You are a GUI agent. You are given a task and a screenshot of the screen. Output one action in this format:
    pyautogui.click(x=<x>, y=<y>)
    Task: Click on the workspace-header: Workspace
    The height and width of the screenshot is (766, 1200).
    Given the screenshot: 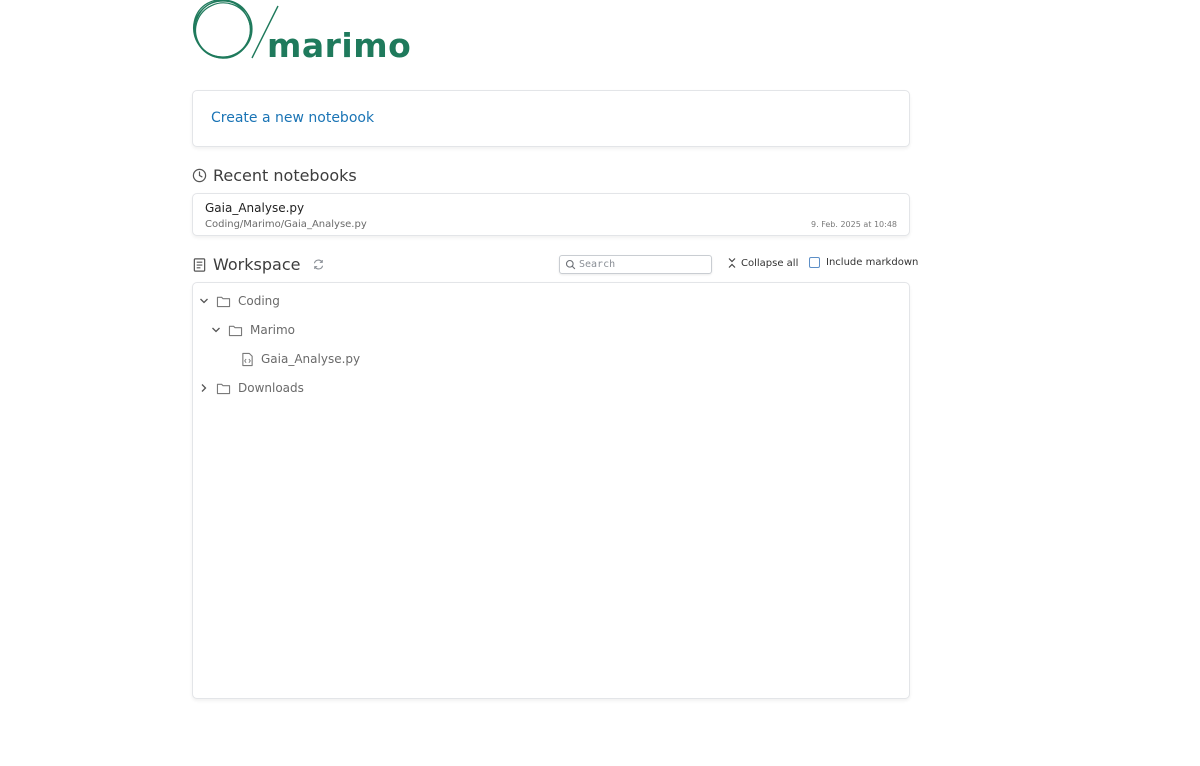 What is the action you would take?
    pyautogui.click(x=258, y=264)
    